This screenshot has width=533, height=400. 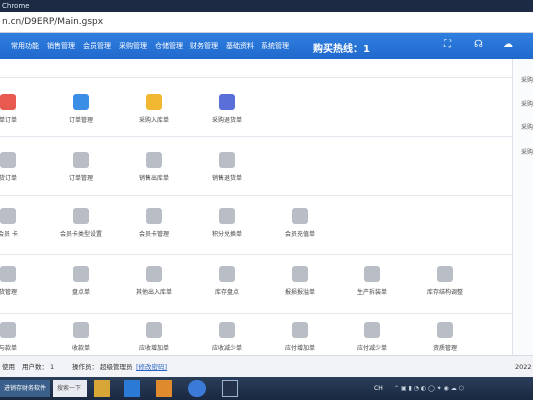 I want to click on nav-system: 系统管理, so click(x=275, y=46).